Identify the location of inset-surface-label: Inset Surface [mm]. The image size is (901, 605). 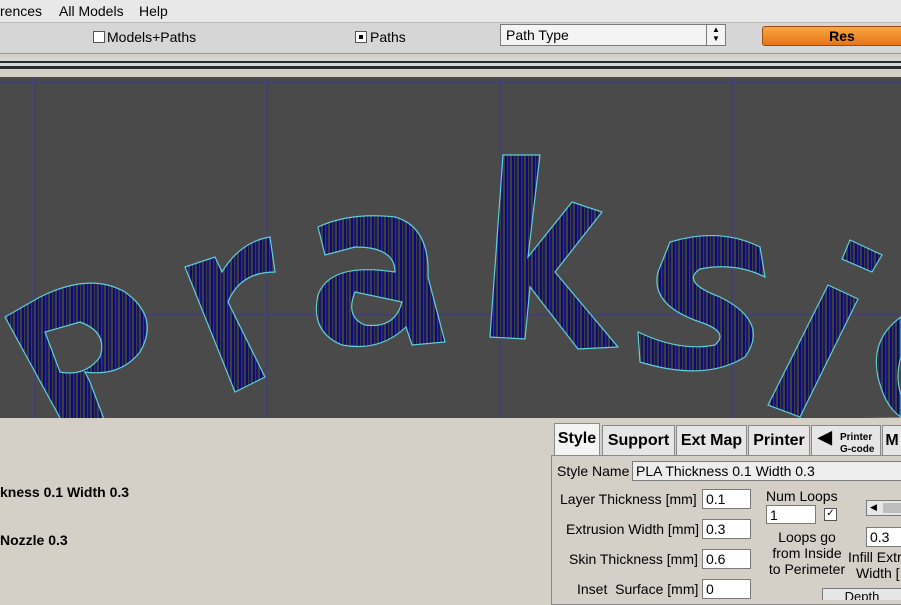
(638, 589).